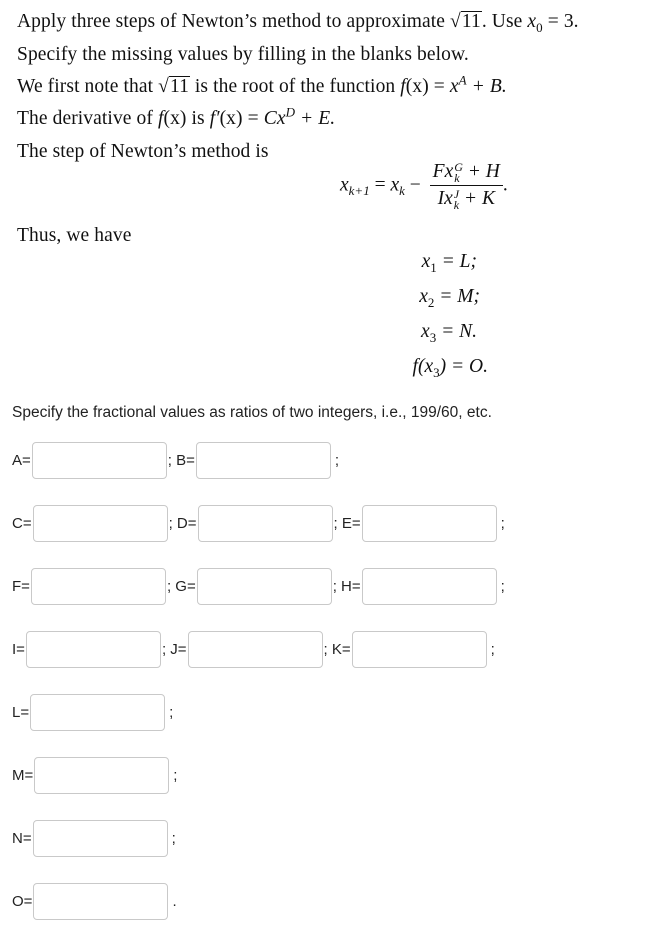 This screenshot has height=947, width=650. Describe the element at coordinates (100, 838) in the screenshot. I see `input-N` at that location.